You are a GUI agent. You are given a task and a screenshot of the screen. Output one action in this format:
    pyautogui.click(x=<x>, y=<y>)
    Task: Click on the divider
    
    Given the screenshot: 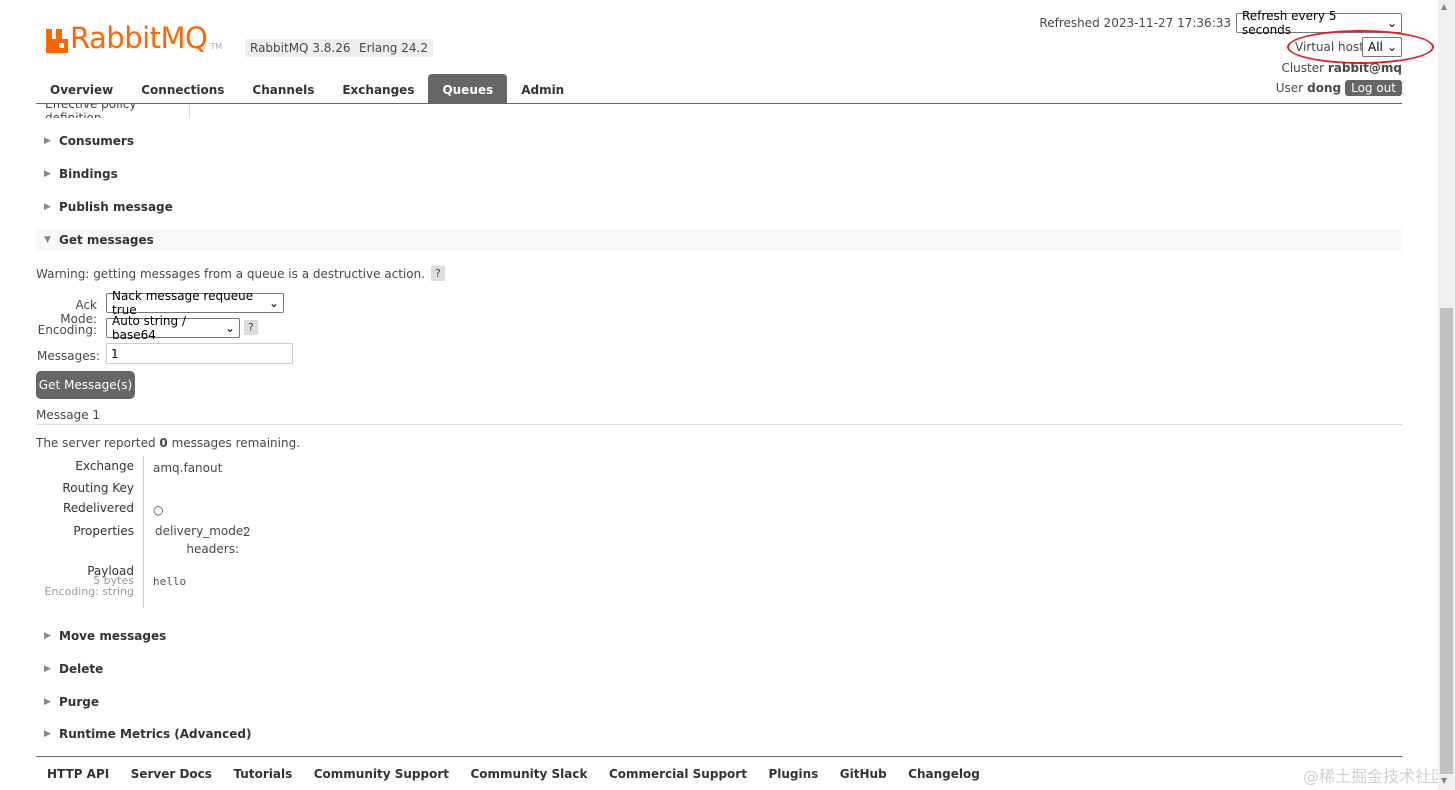 What is the action you would take?
    pyautogui.click(x=143, y=532)
    